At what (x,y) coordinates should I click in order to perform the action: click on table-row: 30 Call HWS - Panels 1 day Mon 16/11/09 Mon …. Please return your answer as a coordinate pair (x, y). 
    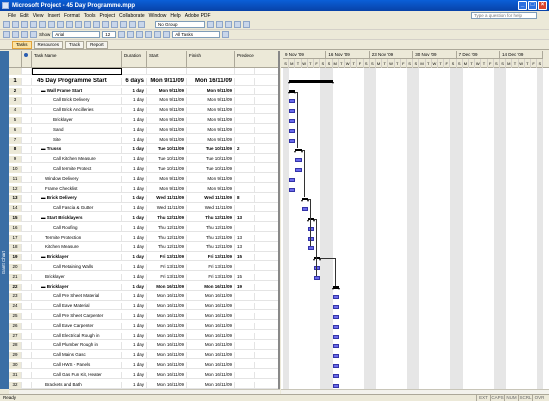
    Looking at the image, I should click on (143, 366).